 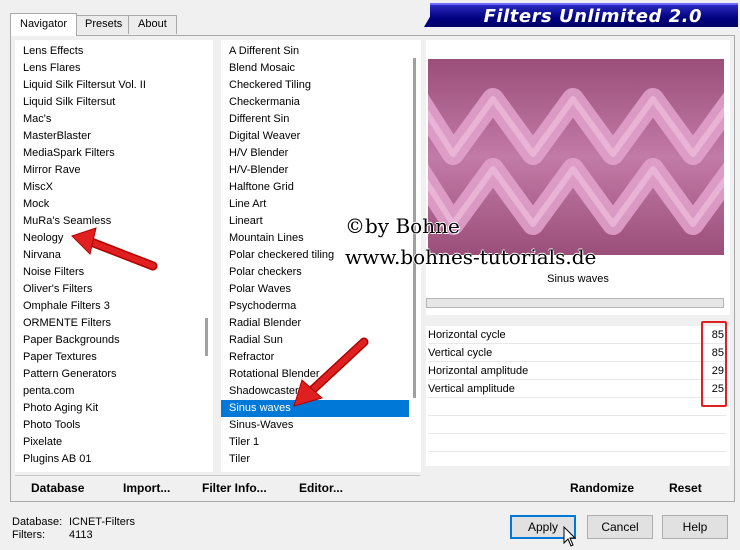 I want to click on filter-item: H/V-Blender, so click(x=315, y=170).